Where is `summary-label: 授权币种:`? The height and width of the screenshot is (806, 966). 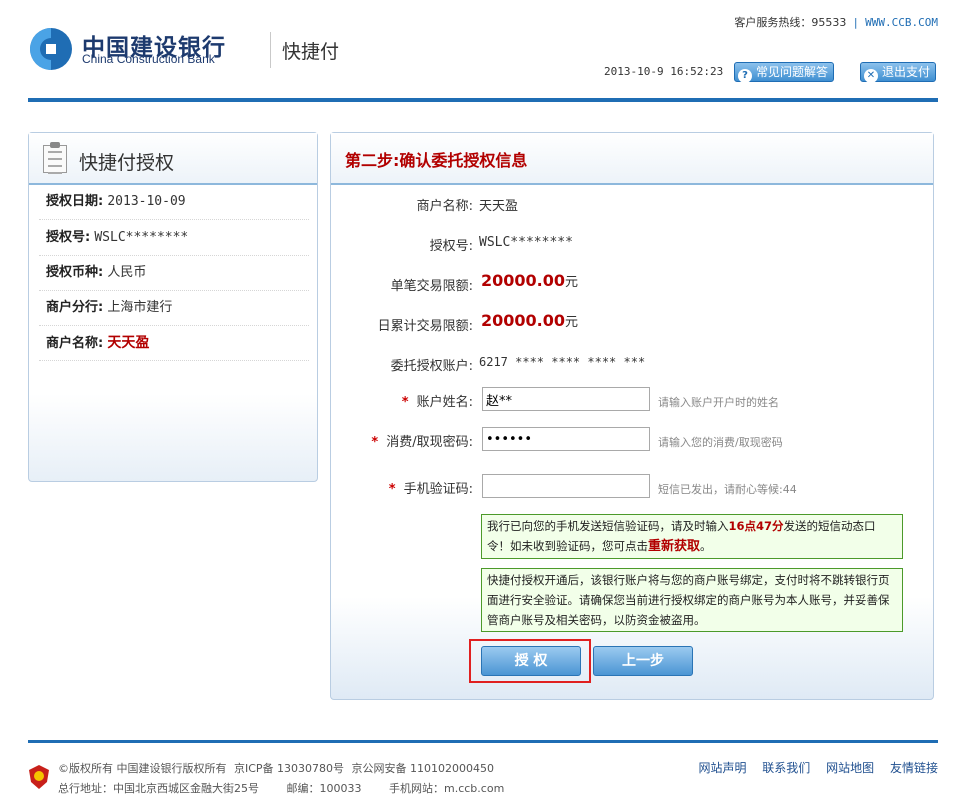 summary-label: 授权币种: is located at coordinates (75, 272).